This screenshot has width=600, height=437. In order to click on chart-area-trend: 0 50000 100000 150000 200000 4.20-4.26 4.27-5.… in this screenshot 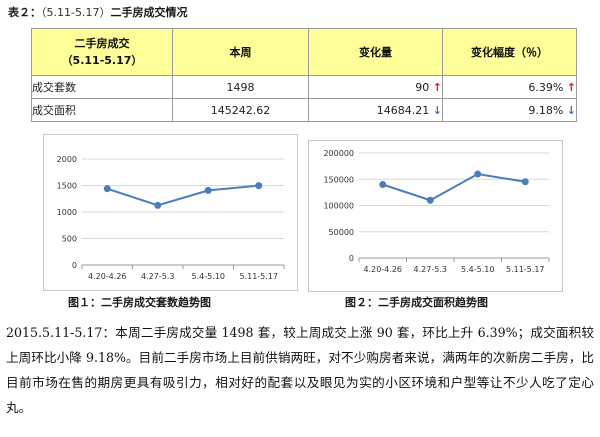, I will do `click(435, 216)`.